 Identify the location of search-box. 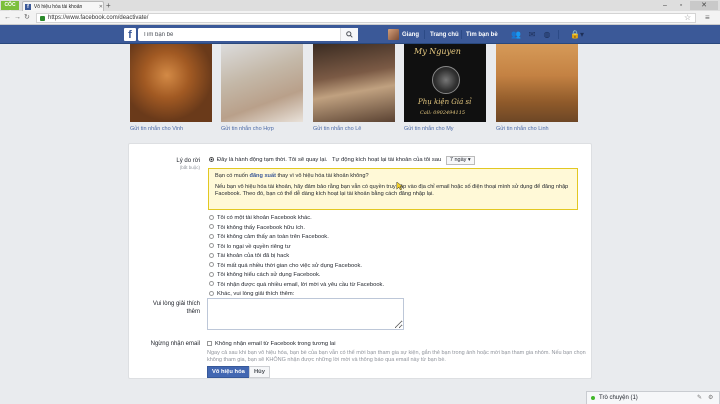
(248, 34).